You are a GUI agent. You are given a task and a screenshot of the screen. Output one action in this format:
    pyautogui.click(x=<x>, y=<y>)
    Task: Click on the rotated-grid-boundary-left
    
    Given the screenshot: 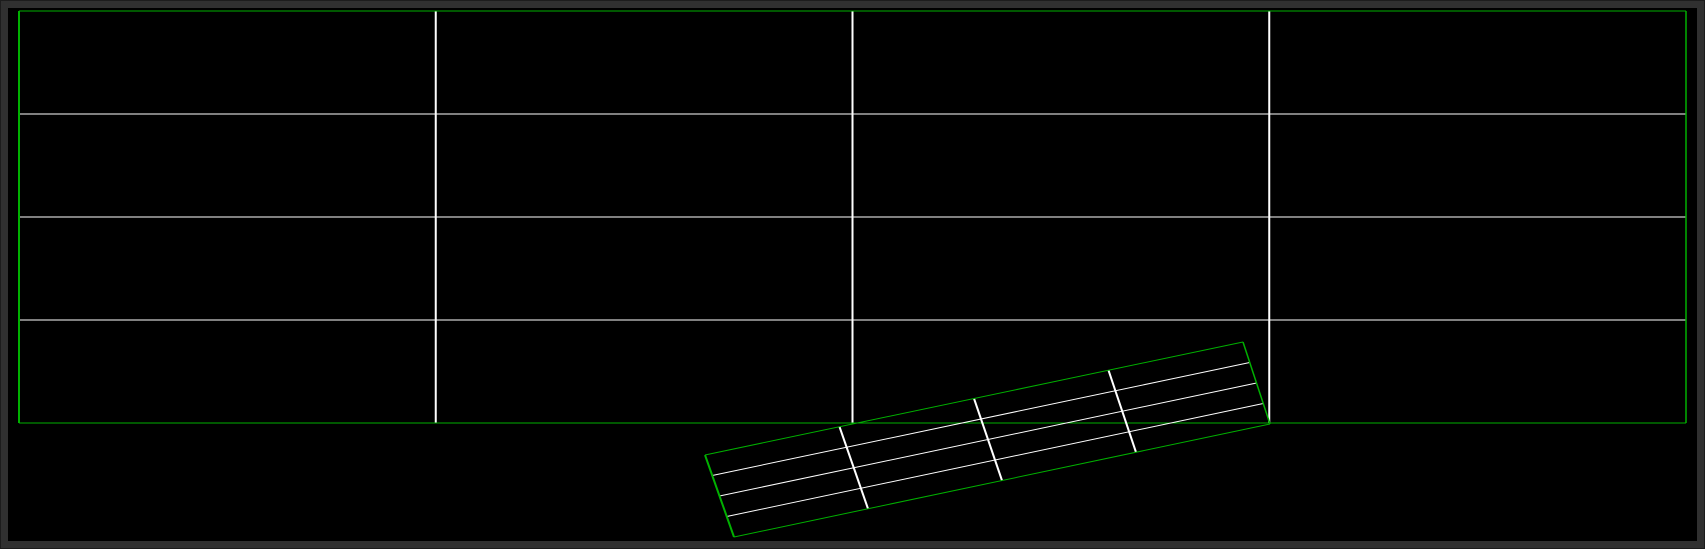 What is the action you would take?
    pyautogui.click(x=719, y=496)
    